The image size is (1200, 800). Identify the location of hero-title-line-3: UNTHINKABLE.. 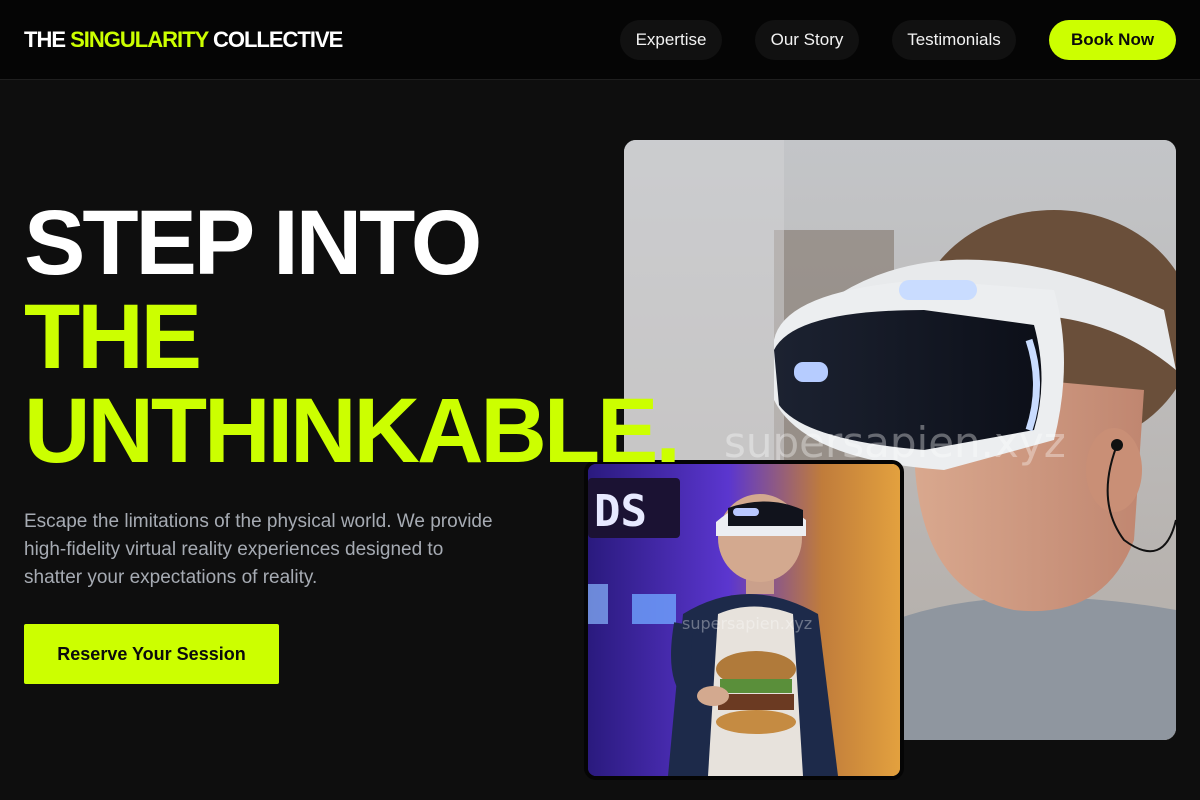
(352, 431).